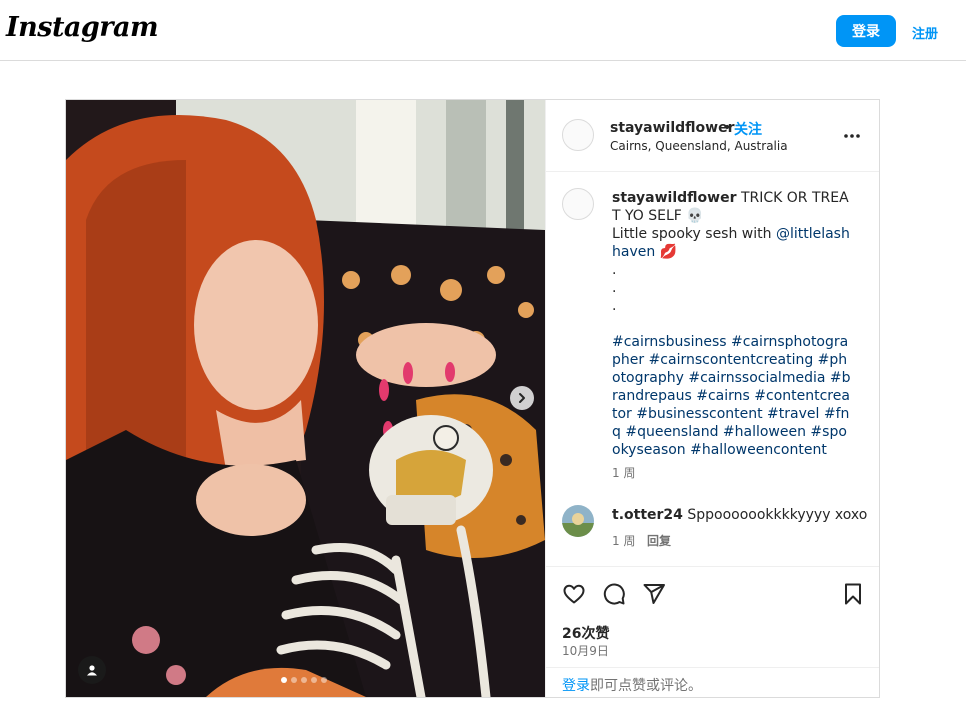 The image size is (966, 726). I want to click on comment-body: Sppooooookkkkyyyy xoxo, so click(775, 515).